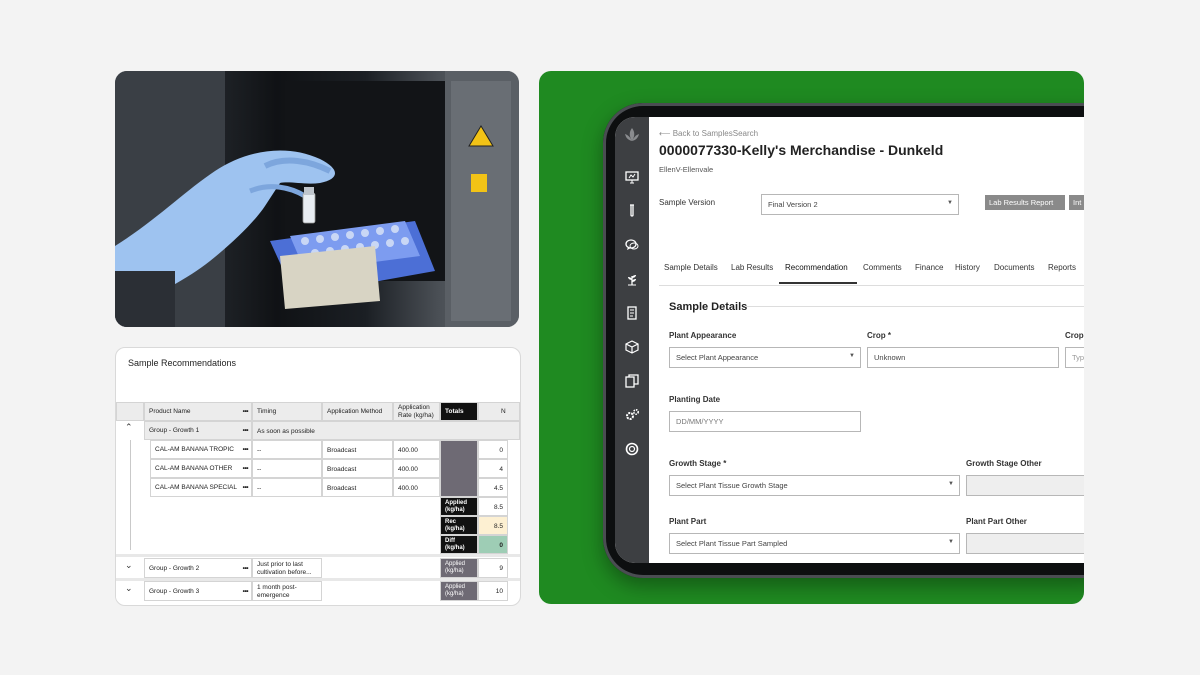 The width and height of the screenshot is (1200, 675). I want to click on column-menu-icon: •••, so click(246, 412).